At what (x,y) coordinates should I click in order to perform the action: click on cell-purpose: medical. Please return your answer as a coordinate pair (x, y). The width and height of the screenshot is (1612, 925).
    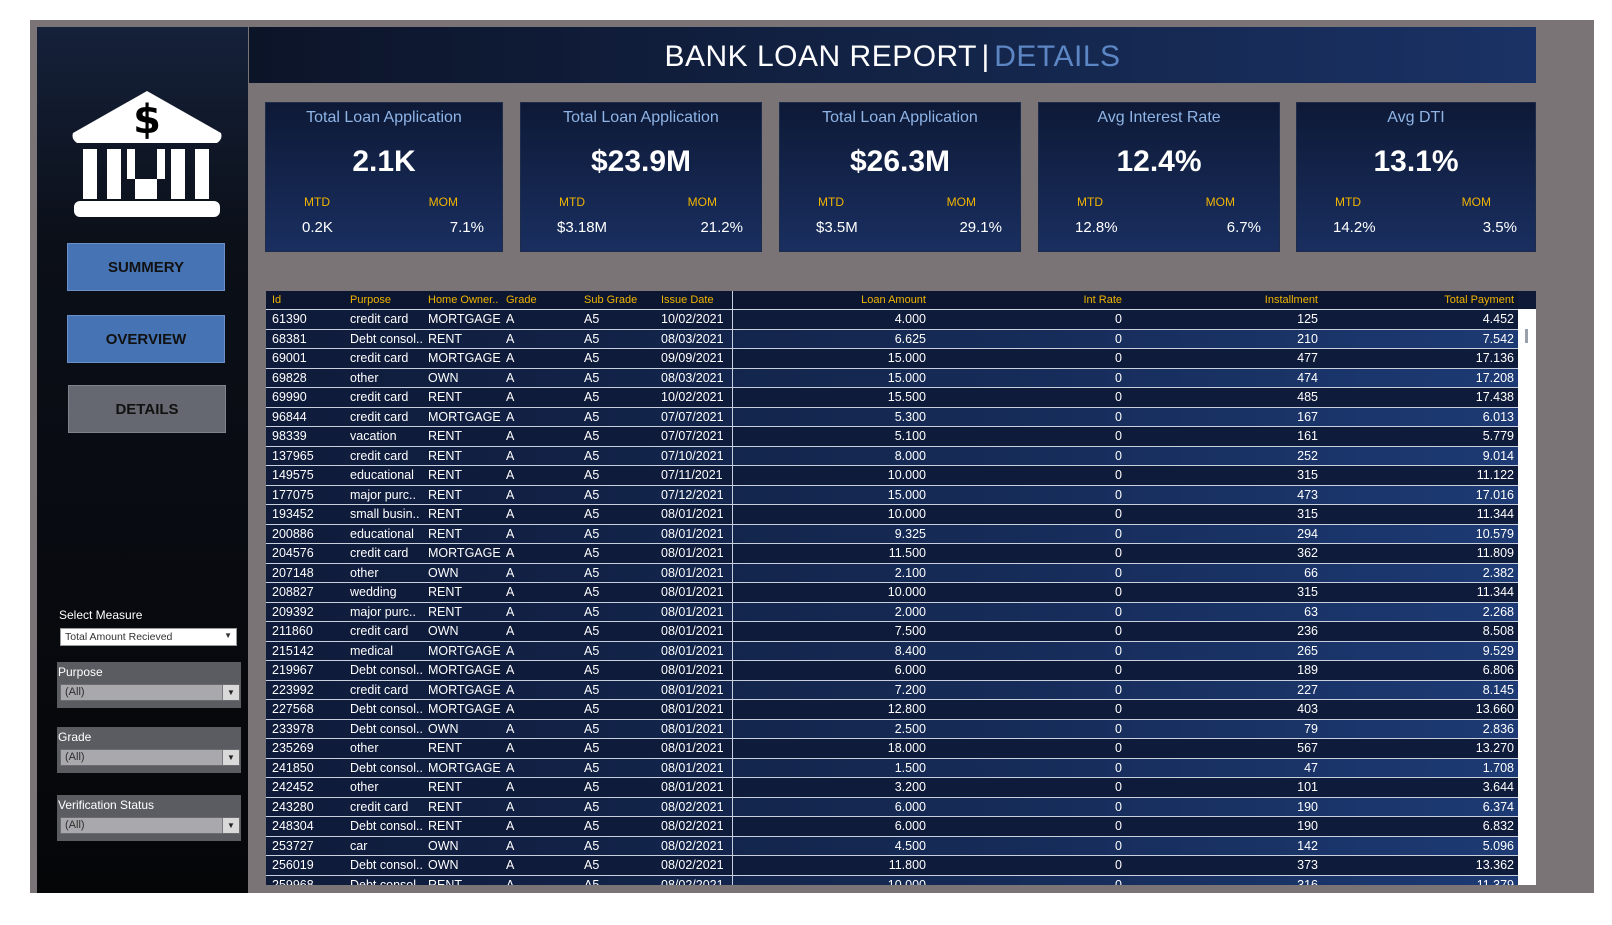
    Looking at the image, I should click on (372, 650).